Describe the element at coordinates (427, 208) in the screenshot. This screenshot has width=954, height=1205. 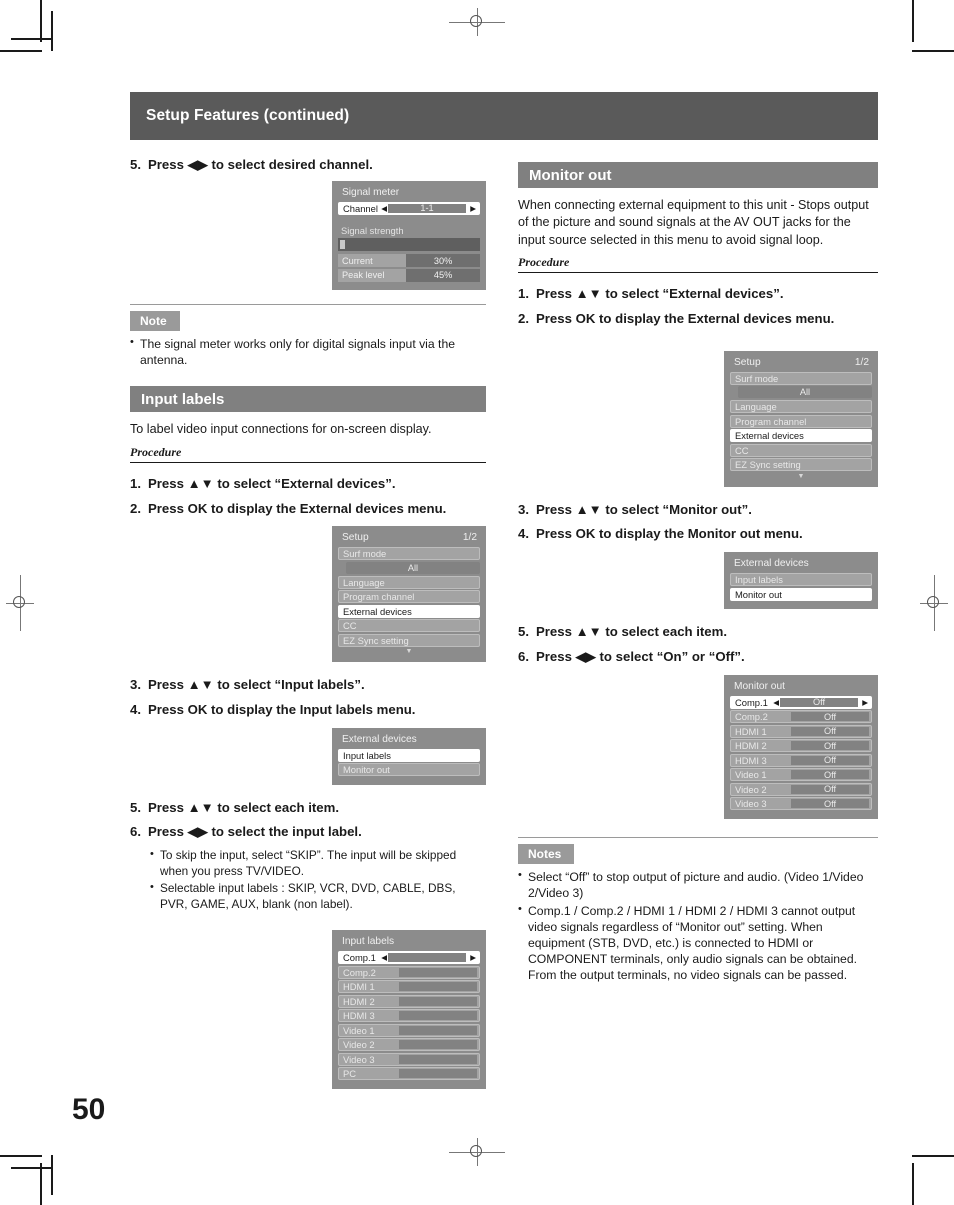
I see `osd-row-value: 1-1` at that location.